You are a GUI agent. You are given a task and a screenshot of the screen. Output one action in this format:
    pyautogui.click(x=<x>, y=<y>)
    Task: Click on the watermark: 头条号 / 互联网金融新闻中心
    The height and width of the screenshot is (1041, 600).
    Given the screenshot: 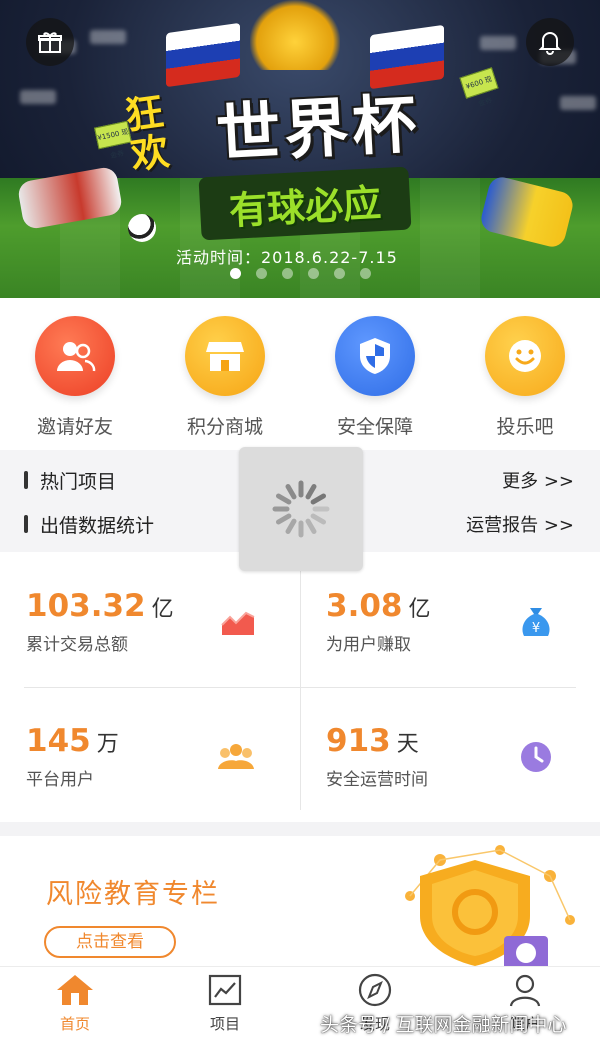 What is the action you would take?
    pyautogui.click(x=443, y=1025)
    